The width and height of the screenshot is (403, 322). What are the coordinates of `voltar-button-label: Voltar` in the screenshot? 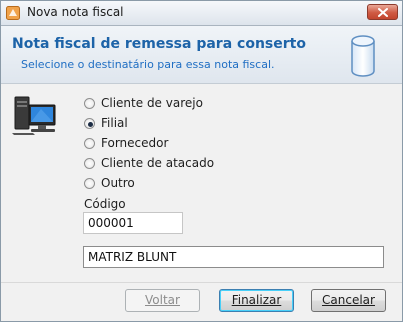 It's located at (162, 300).